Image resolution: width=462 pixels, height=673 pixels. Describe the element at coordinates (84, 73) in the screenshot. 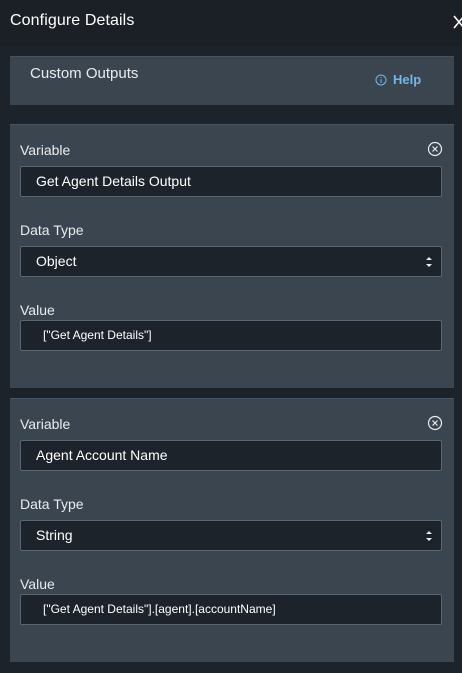

I see `section-title: Custom Outputs` at that location.